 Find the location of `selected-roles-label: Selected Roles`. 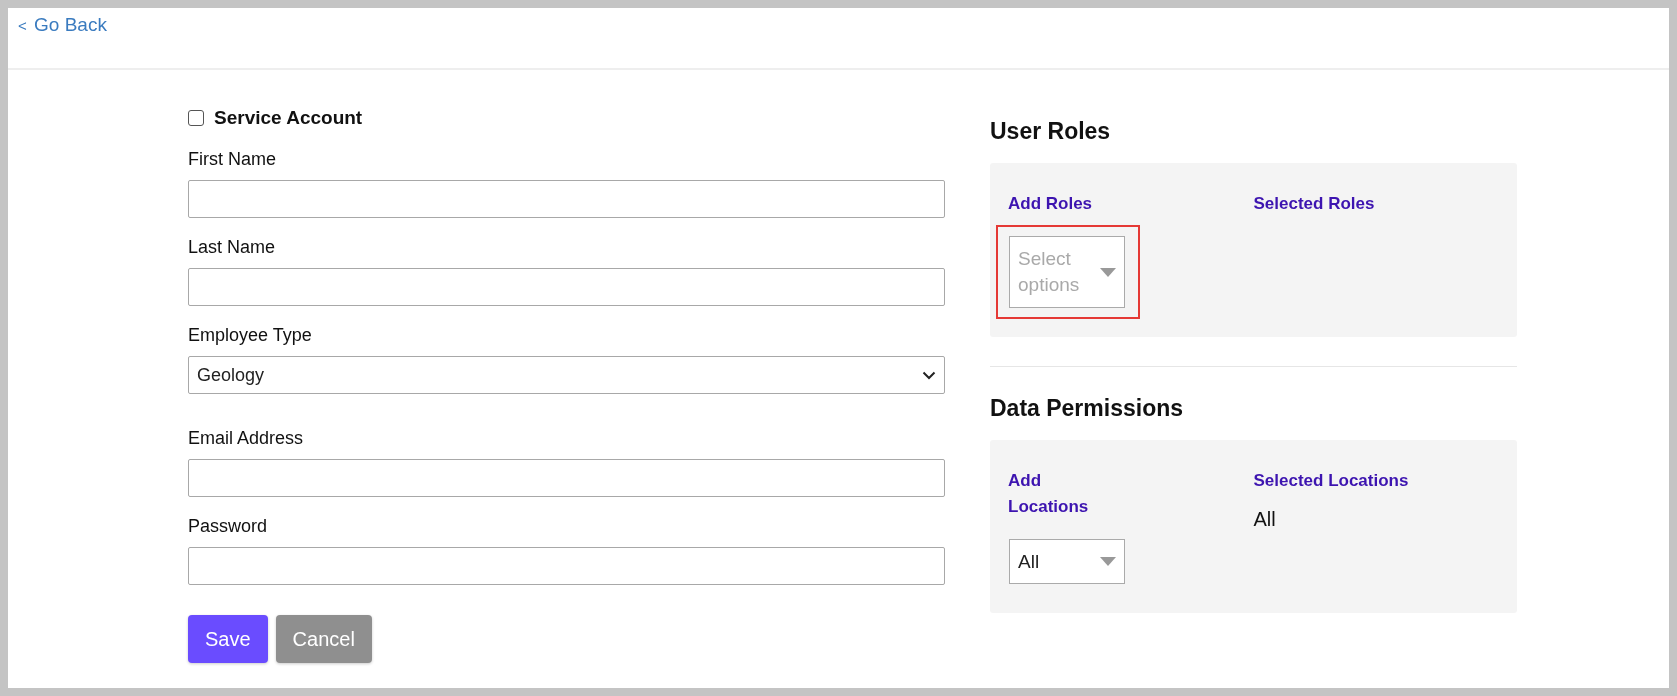

selected-roles-label: Selected Roles is located at coordinates (1314, 204).